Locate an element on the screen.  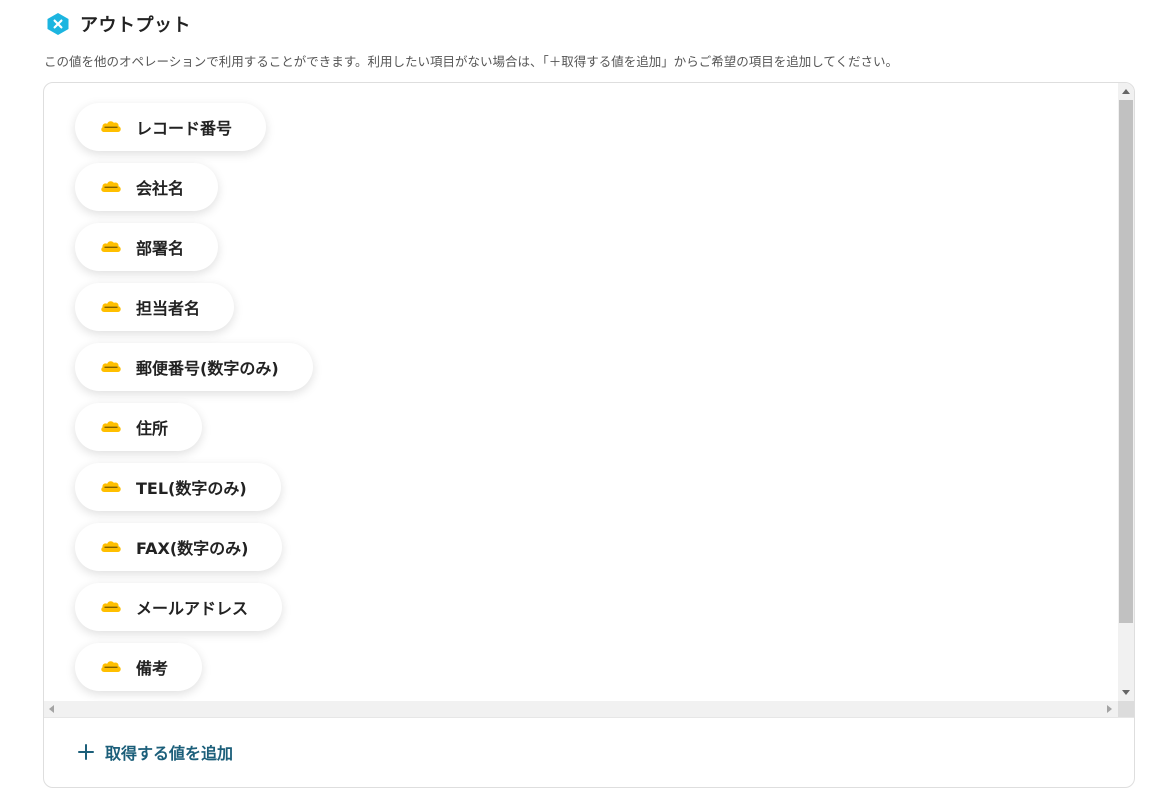
list-item: 郵便番号(数字のみ) is located at coordinates (194, 373).